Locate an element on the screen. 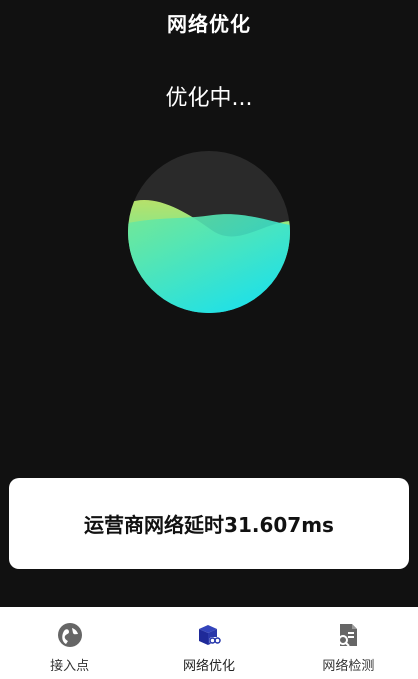  nav-label-network-optimize: 网络优化 is located at coordinates (208, 666).